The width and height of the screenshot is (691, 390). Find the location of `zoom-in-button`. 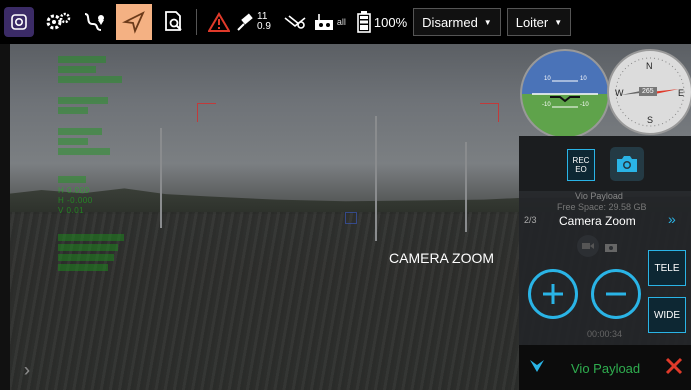

zoom-in-button is located at coordinates (553, 294).